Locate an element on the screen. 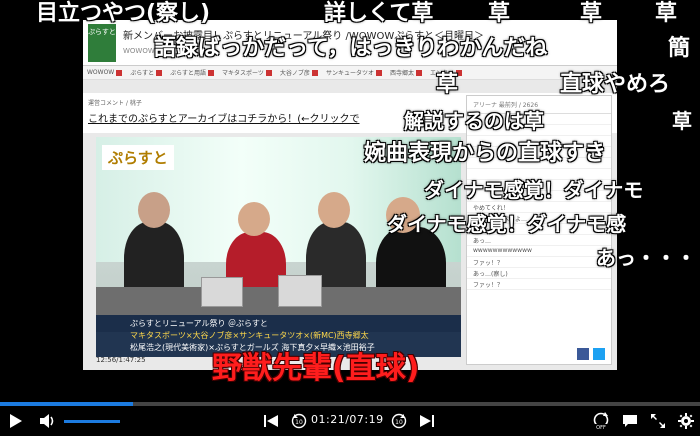  rewind-10-button: 10 is located at coordinates (299, 421).